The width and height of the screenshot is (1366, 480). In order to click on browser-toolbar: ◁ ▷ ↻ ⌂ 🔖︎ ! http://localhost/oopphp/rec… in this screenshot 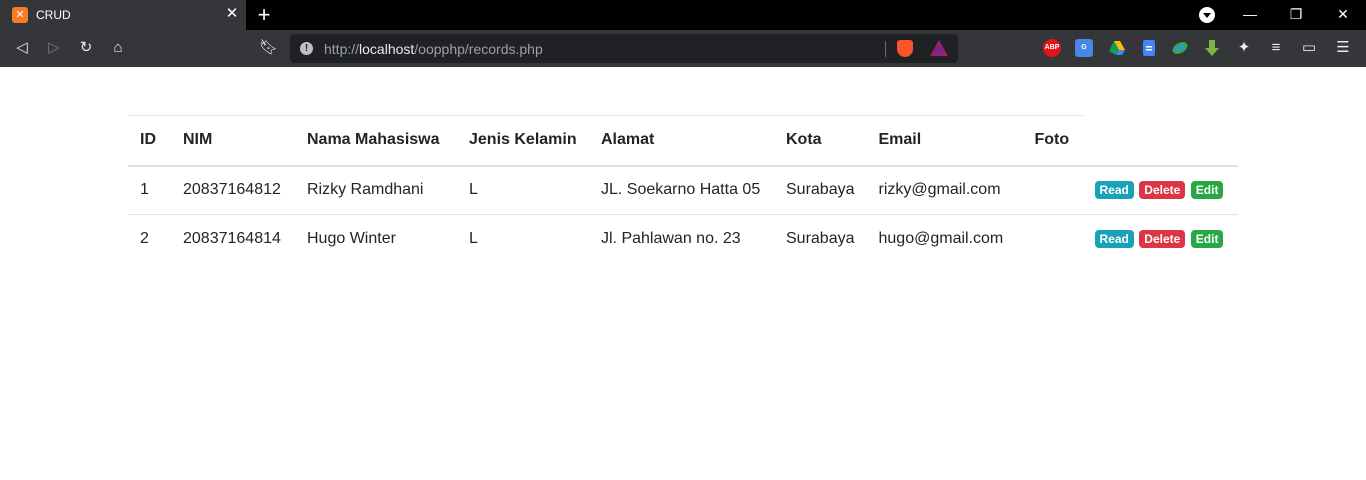, I will do `click(683, 48)`.